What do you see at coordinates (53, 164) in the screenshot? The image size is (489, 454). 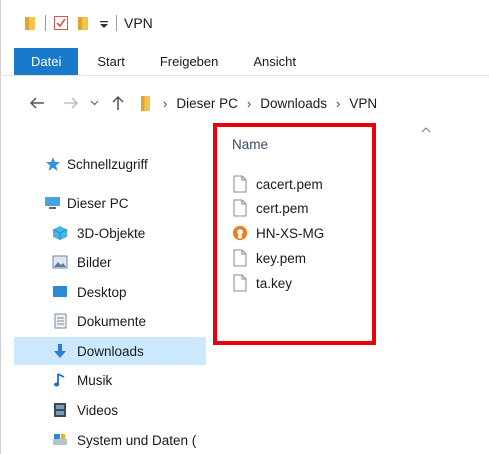 I see `star-icon` at bounding box center [53, 164].